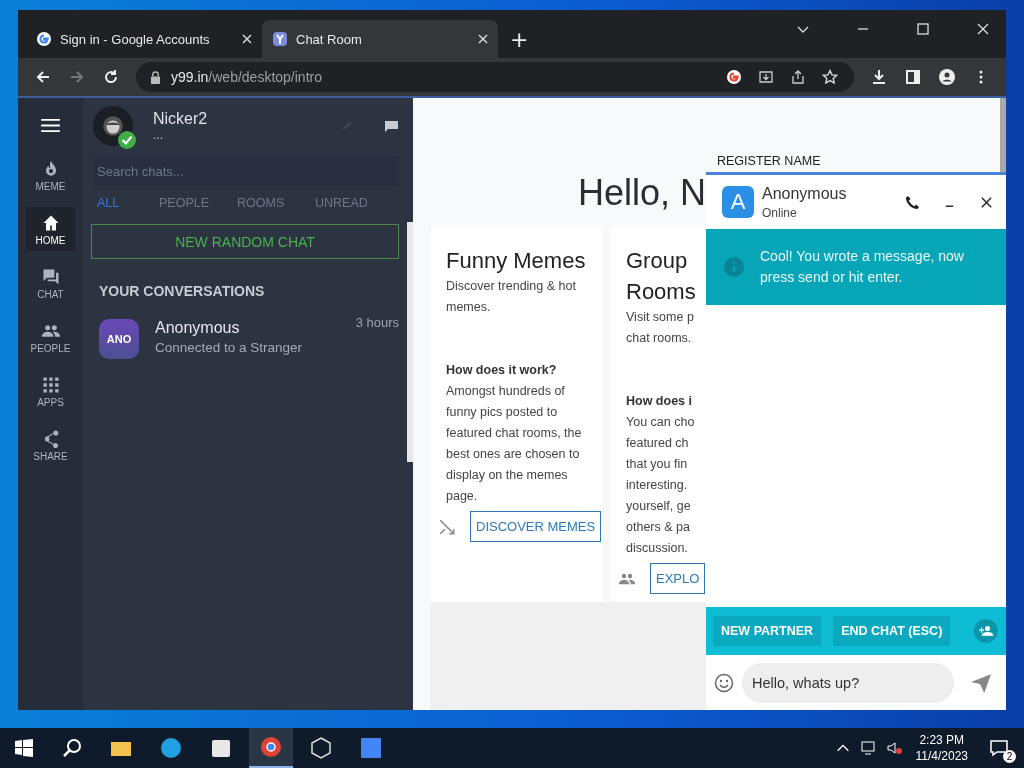 The height and width of the screenshot is (768, 1024). Describe the element at coordinates (50, 283) in the screenshot. I see `nav-item: CHAT` at that location.